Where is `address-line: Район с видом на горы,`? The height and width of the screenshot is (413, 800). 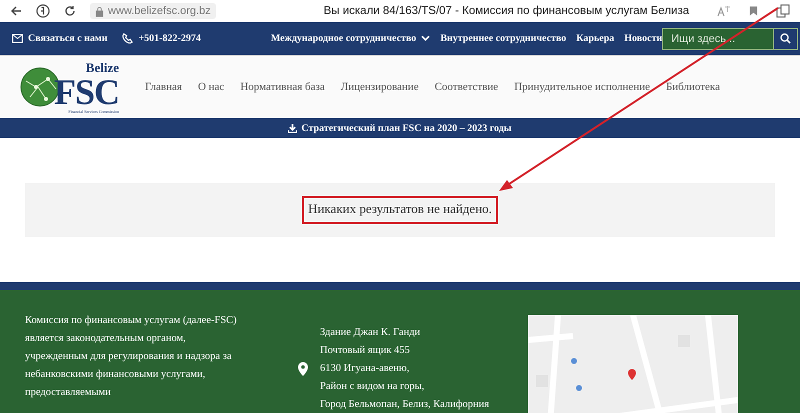 address-line: Район с видом на горы, is located at coordinates (373, 387).